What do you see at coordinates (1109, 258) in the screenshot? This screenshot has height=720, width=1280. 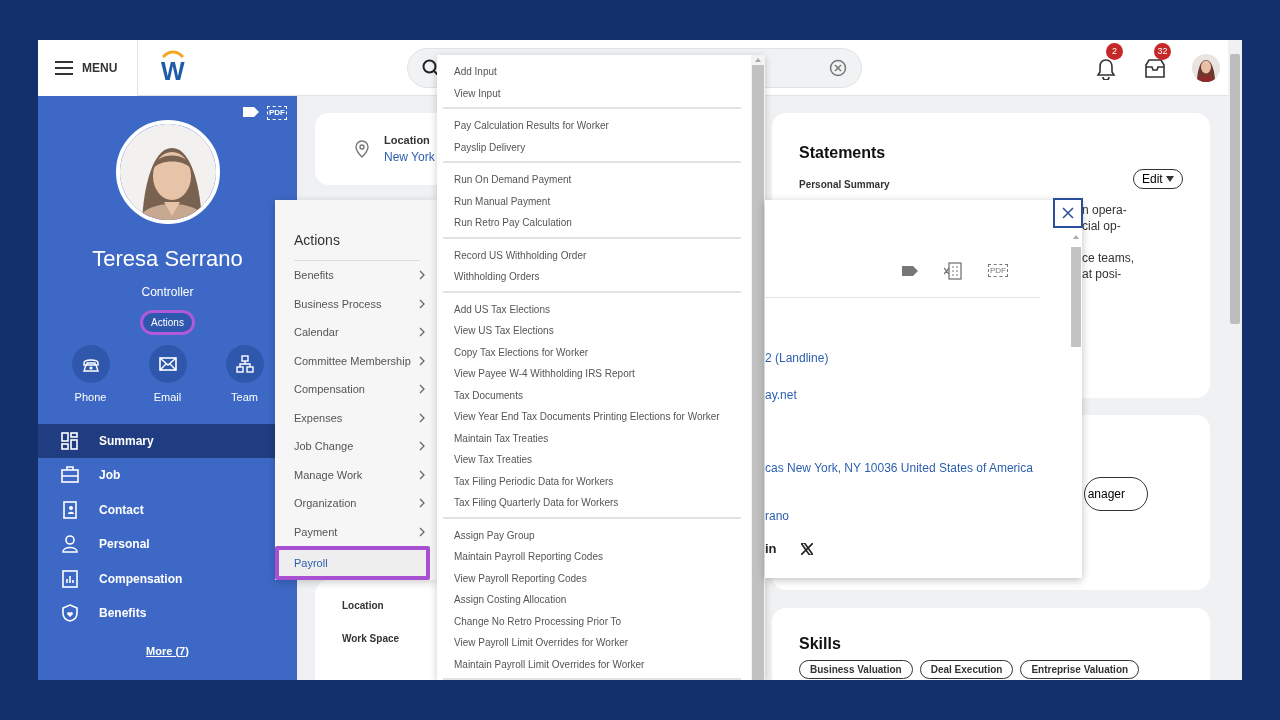 I see `summary-text: ce teams,` at bounding box center [1109, 258].